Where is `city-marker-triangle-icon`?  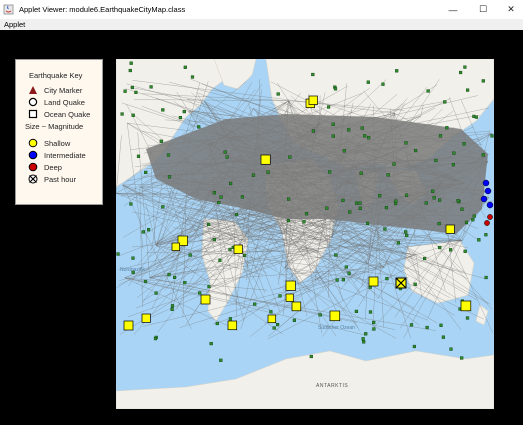 city-marker-triangle-icon is located at coordinates (33, 90).